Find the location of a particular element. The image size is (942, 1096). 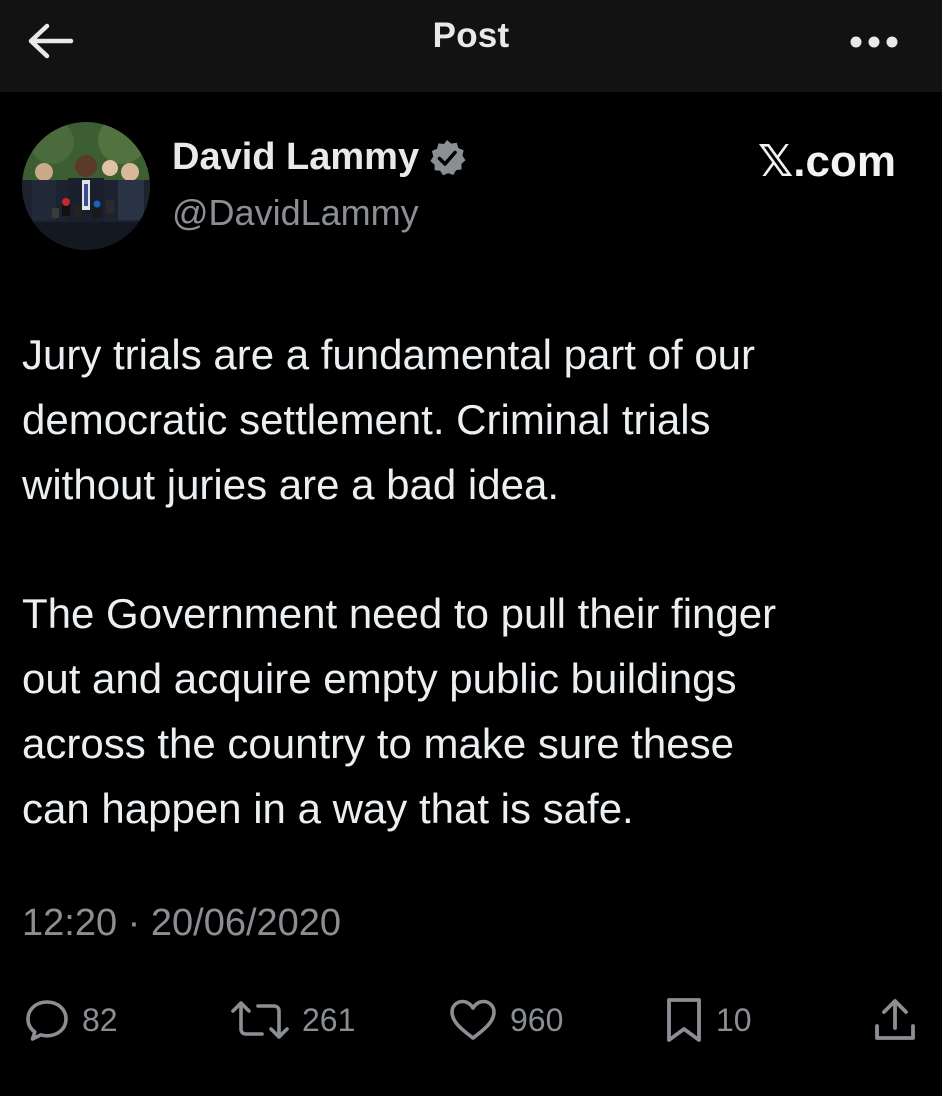

share-icon is located at coordinates (895, 1019).